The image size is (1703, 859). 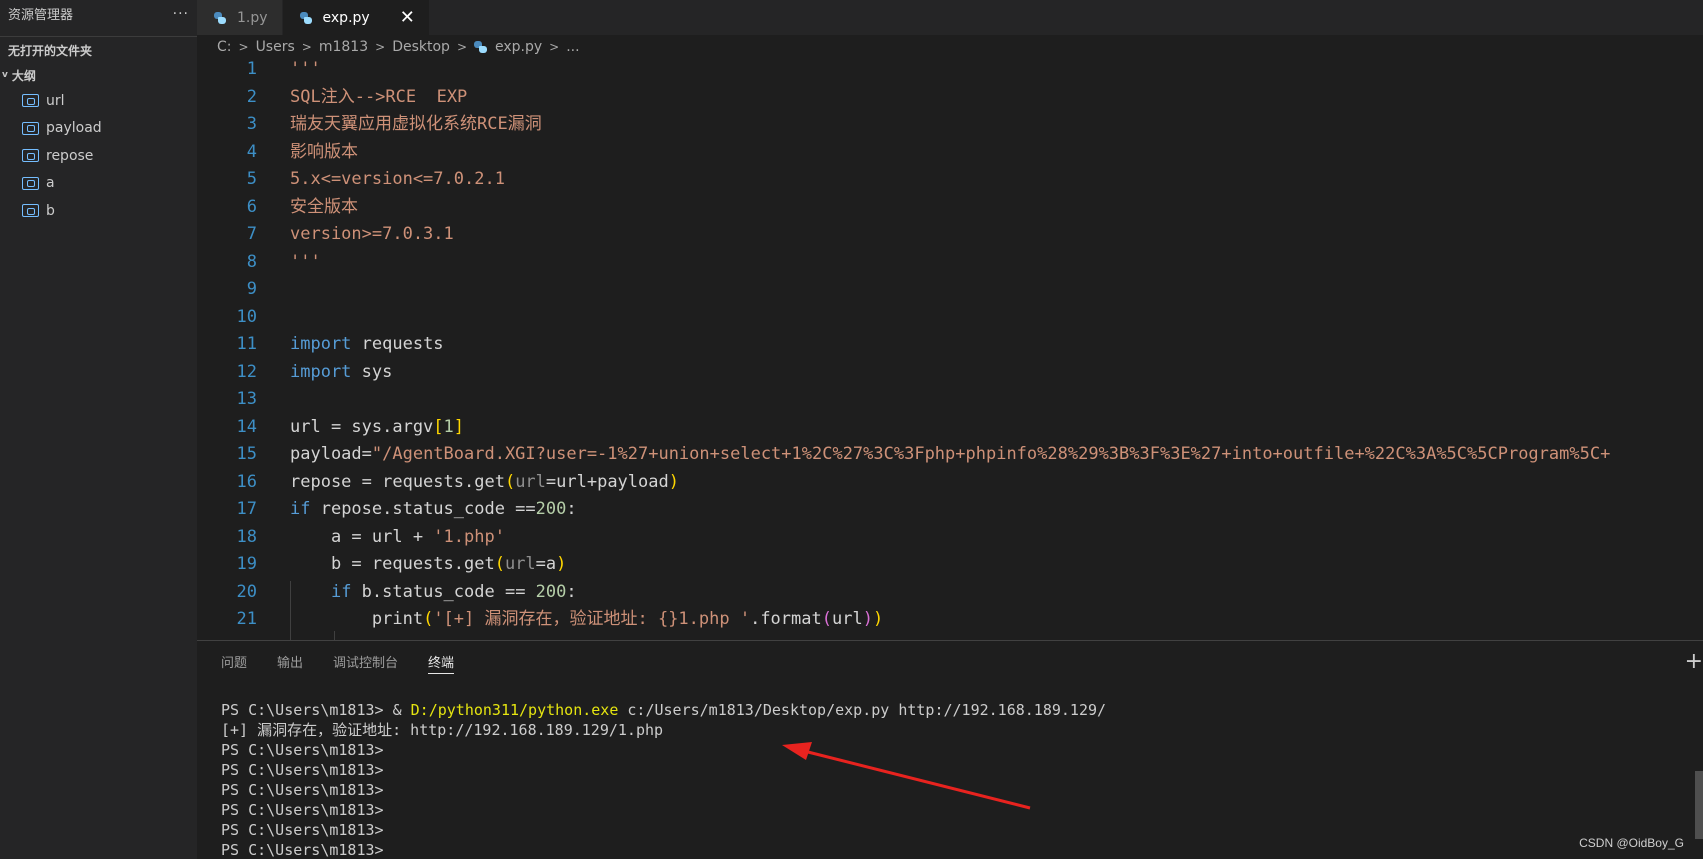 I want to click on code-line: 4 影响版本, so click(x=950, y=153).